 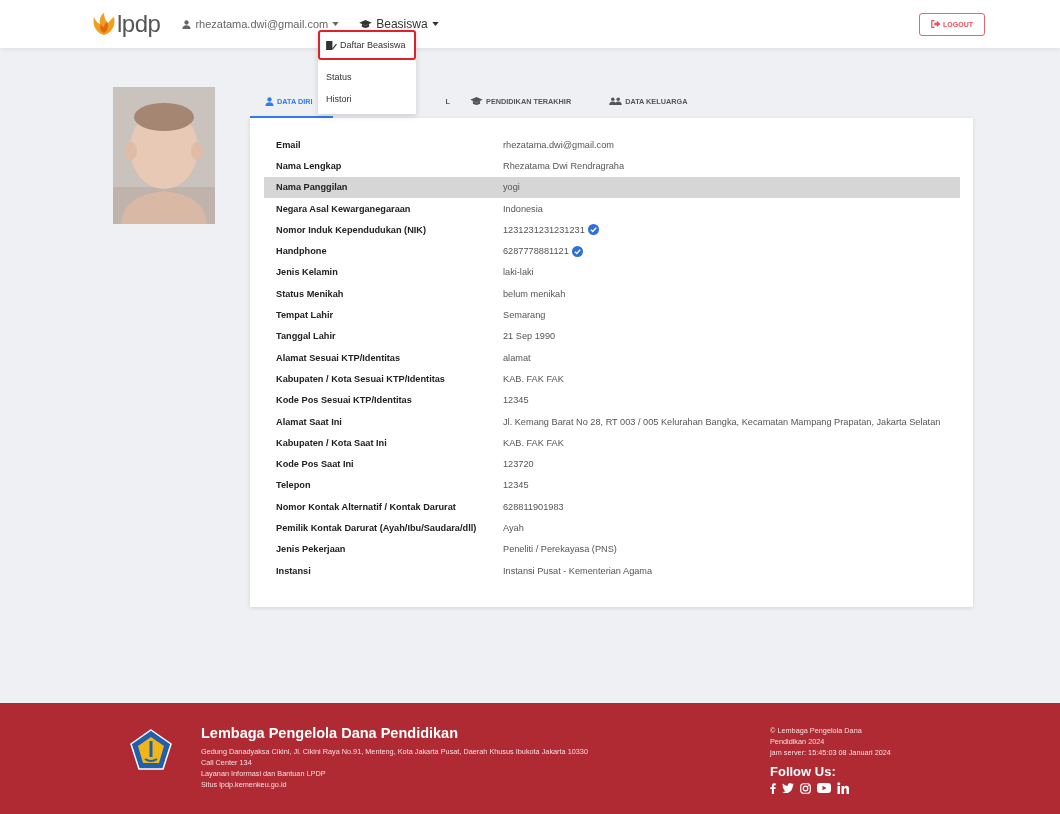 What do you see at coordinates (361, 378) in the screenshot?
I see `field-label: Kabupaten / Kota Sesuai KTP/Identitas` at bounding box center [361, 378].